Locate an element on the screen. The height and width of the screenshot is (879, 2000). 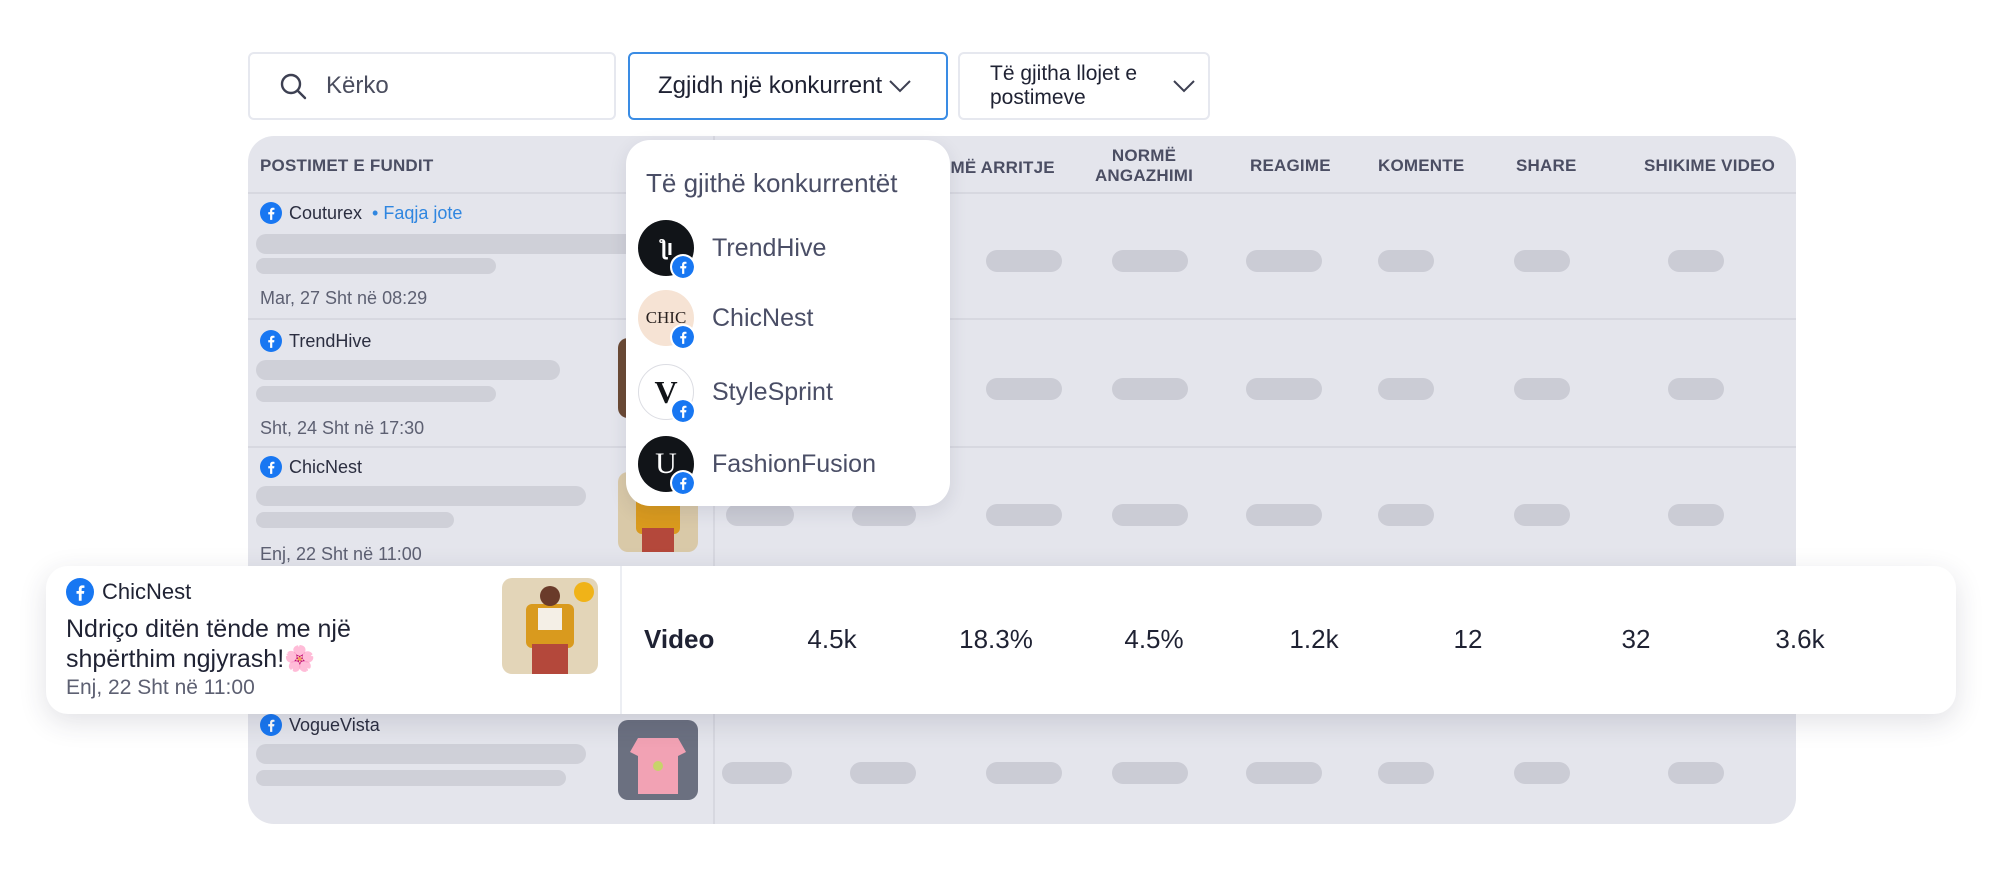
competitor-option-trendhive: ƪı TrendHive is located at coordinates (732, 249).